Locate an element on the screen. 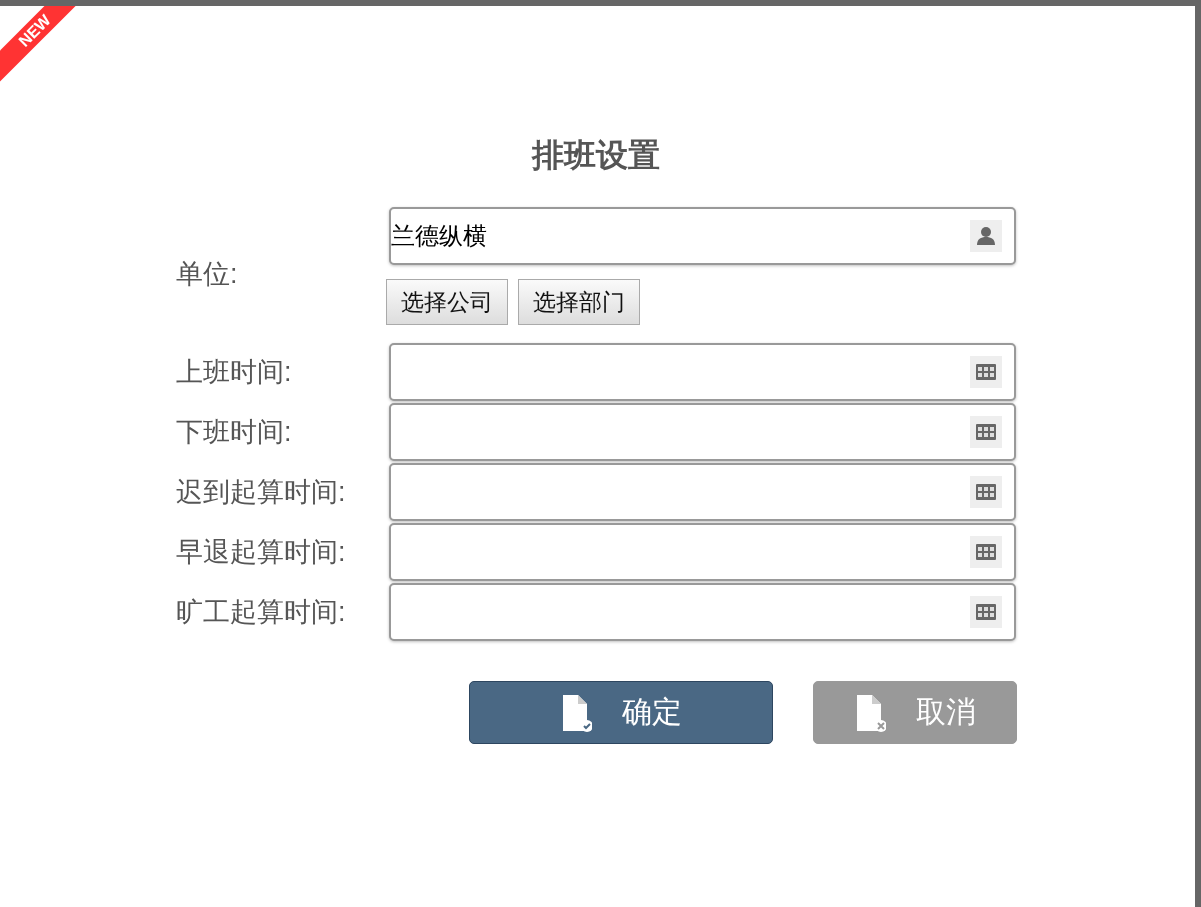 The image size is (1201, 907). field-label: 单位: is located at coordinates (207, 274).